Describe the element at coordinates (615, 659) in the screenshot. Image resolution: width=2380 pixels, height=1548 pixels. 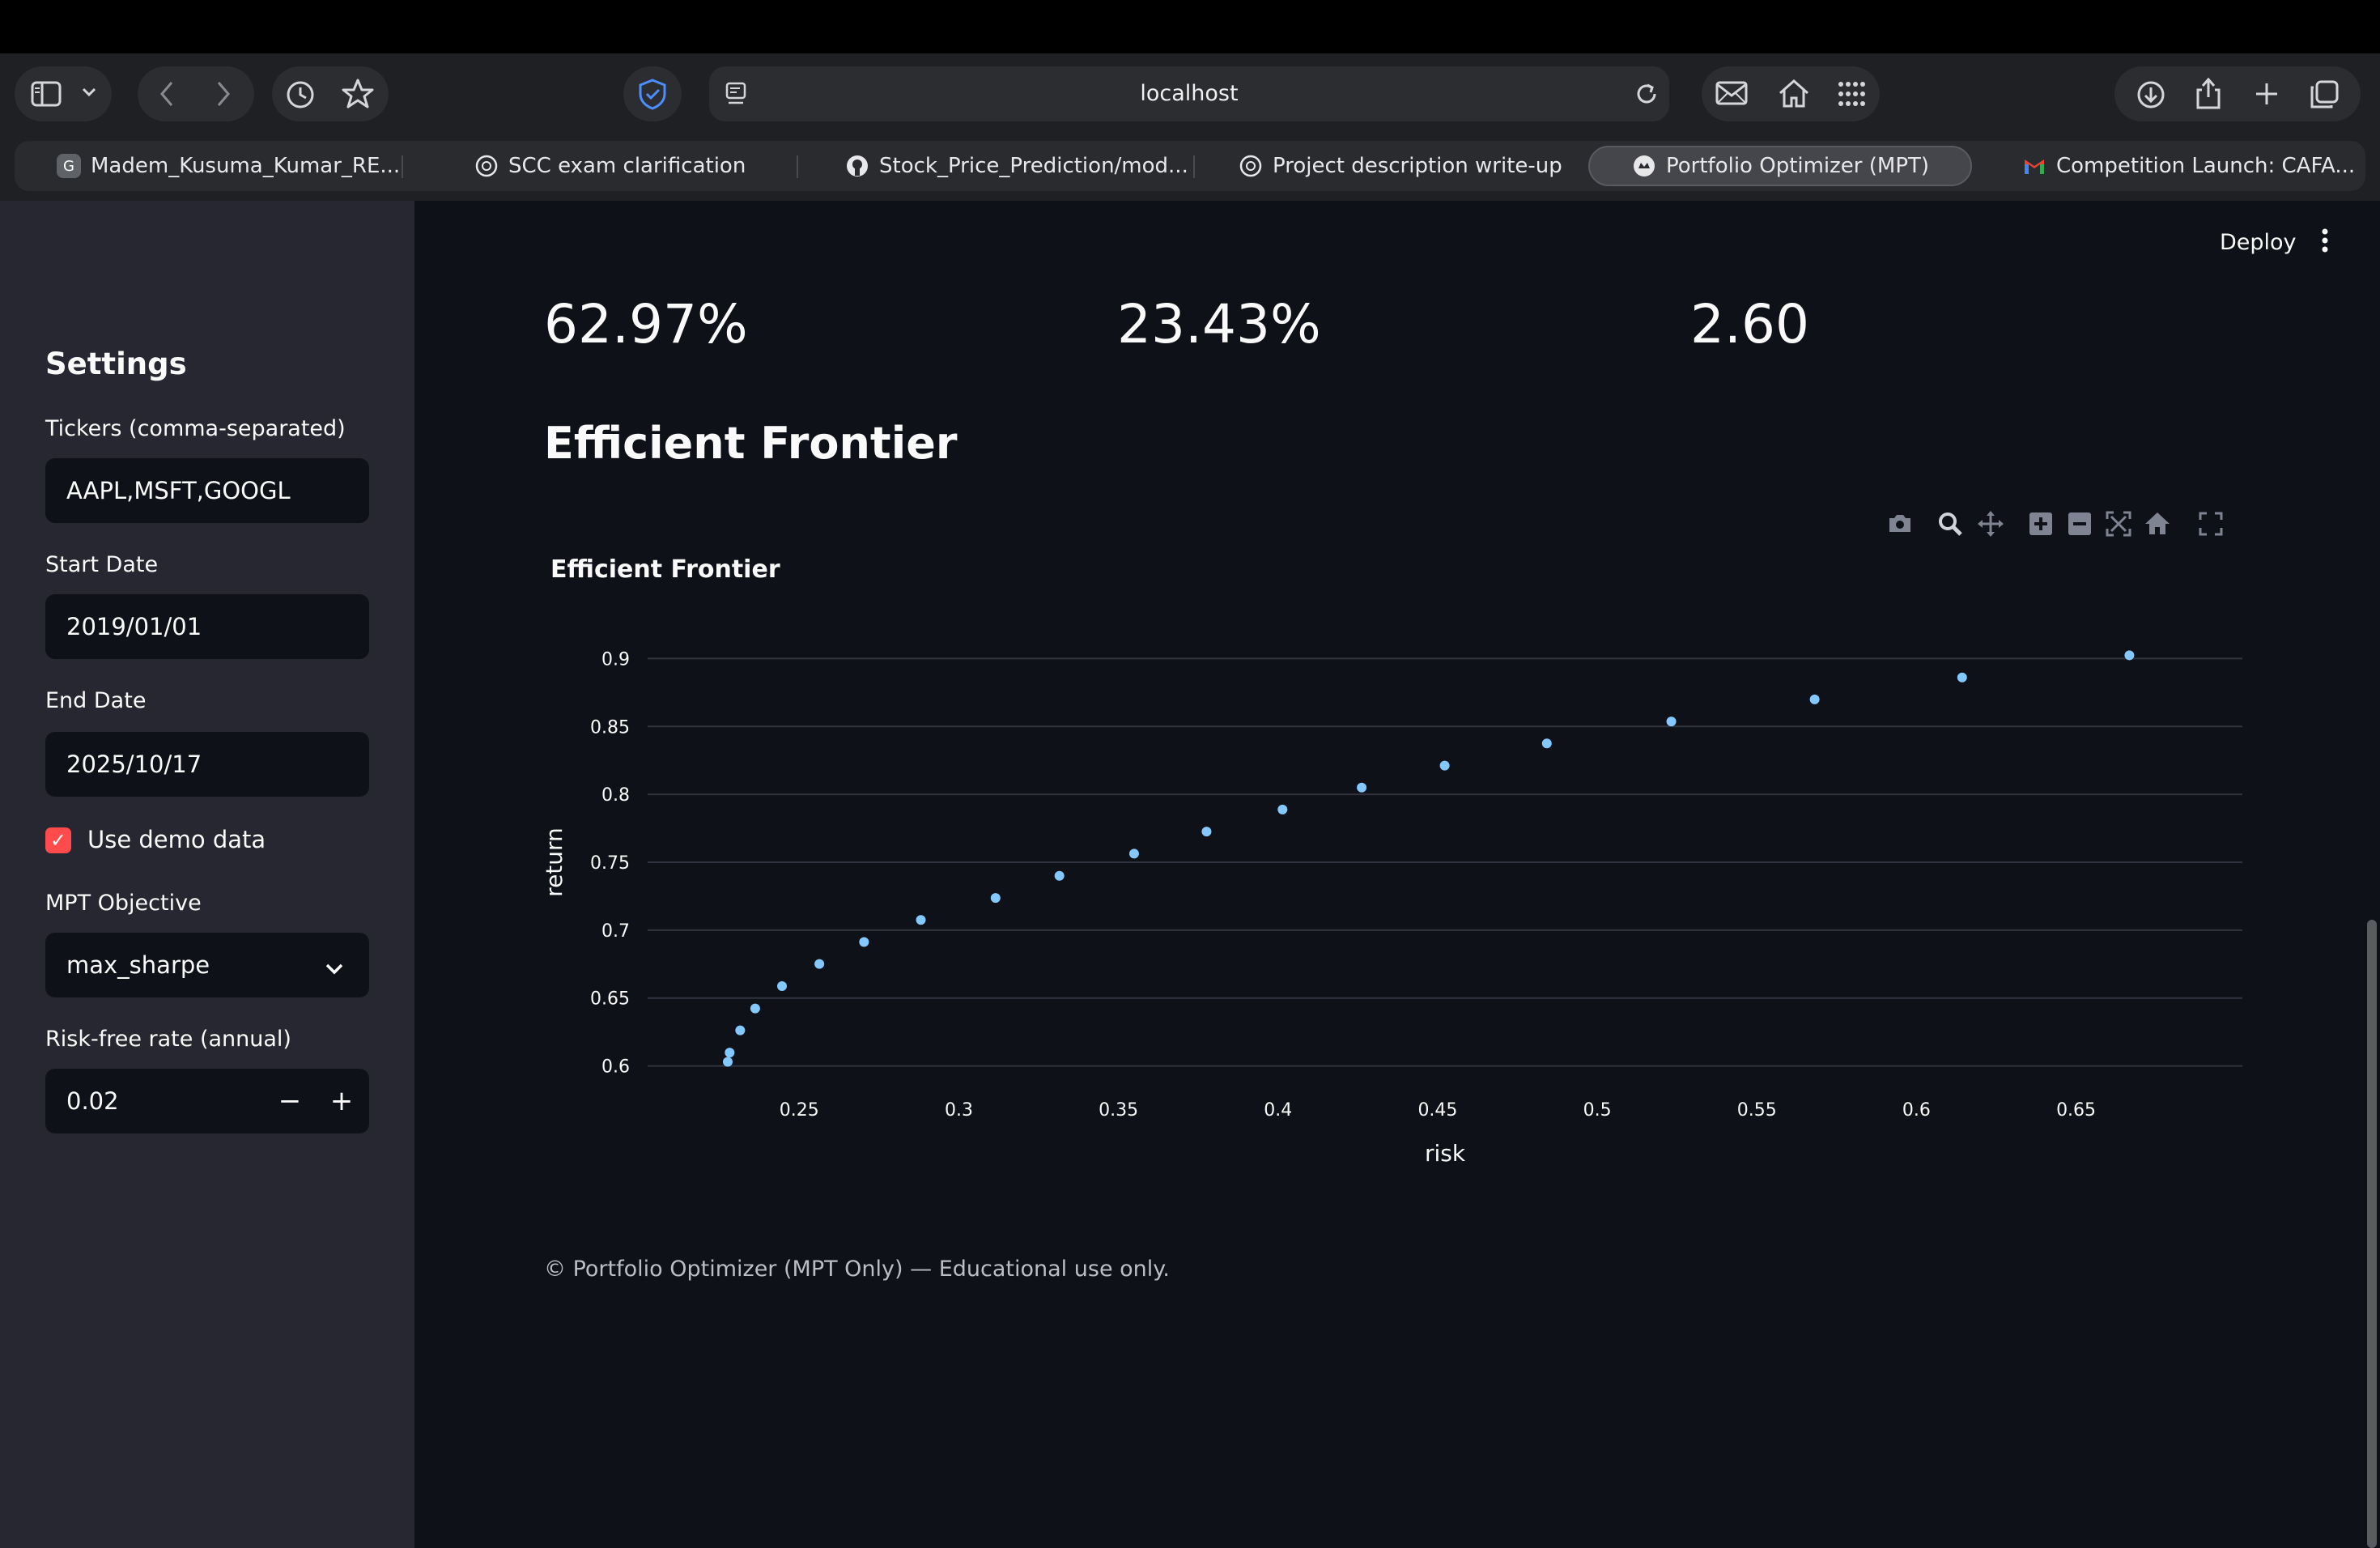
I see `y-tick-label: 0.9` at that location.